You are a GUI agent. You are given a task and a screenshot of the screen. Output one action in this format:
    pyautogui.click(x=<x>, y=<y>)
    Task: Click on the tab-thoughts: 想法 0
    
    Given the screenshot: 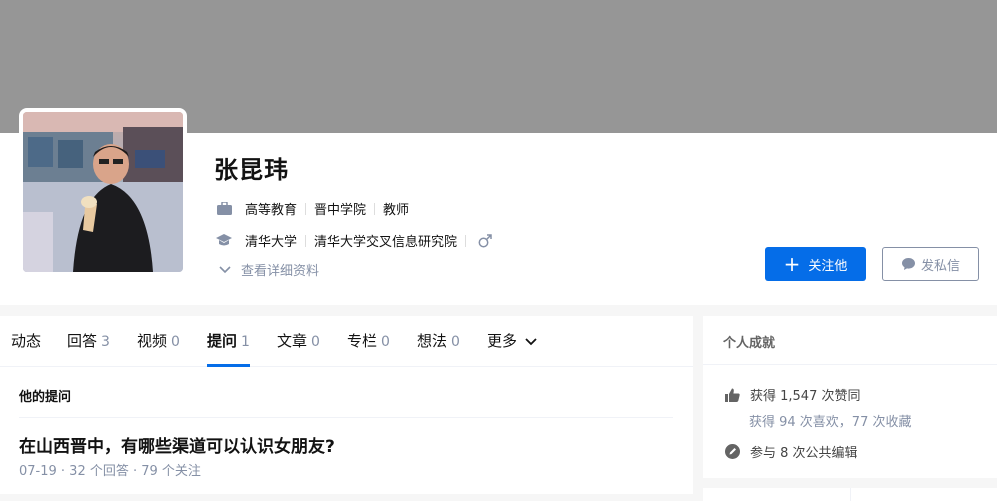 What is the action you would take?
    pyautogui.click(x=438, y=341)
    